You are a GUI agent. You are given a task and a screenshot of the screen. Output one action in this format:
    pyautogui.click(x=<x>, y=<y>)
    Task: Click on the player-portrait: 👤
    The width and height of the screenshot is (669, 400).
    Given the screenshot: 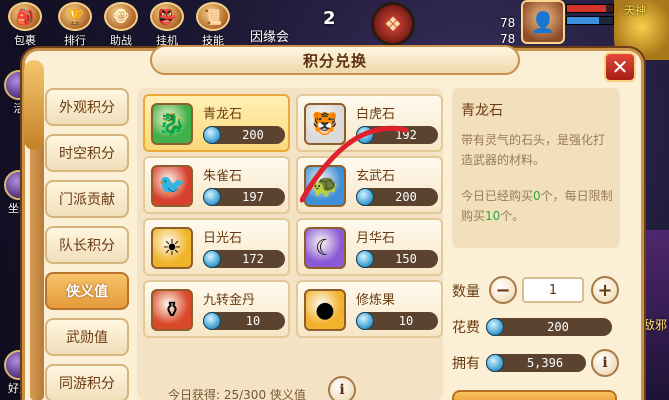 What is the action you would take?
    pyautogui.click(x=543, y=22)
    